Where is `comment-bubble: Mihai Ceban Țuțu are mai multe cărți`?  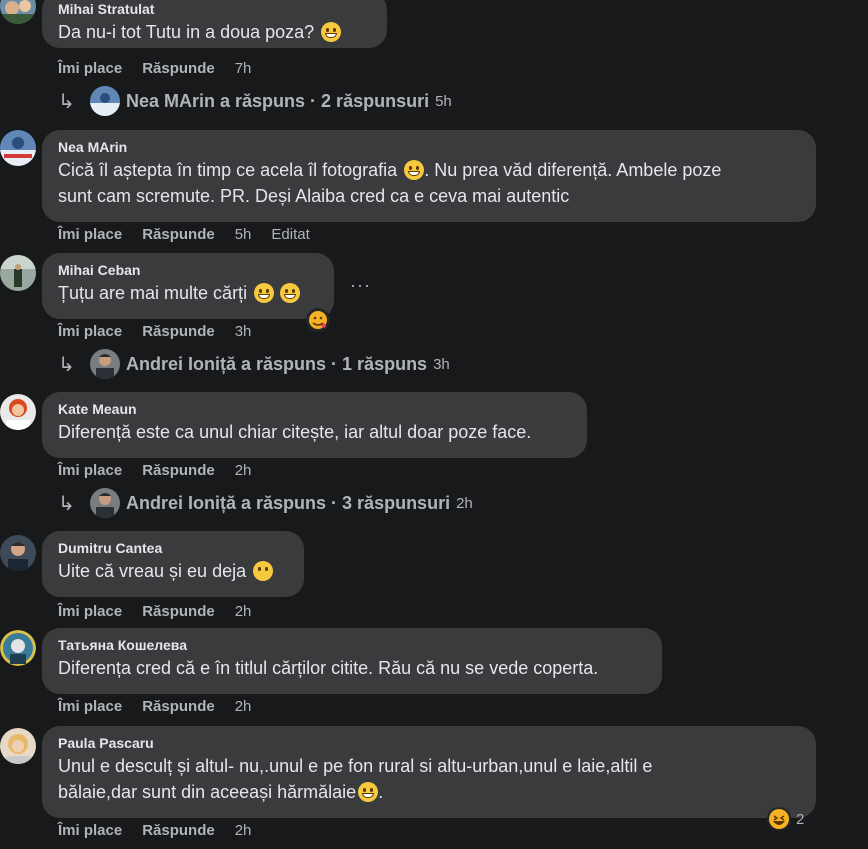
comment-bubble: Mihai Ceban Țuțu are mai multe cărți is located at coordinates (188, 286).